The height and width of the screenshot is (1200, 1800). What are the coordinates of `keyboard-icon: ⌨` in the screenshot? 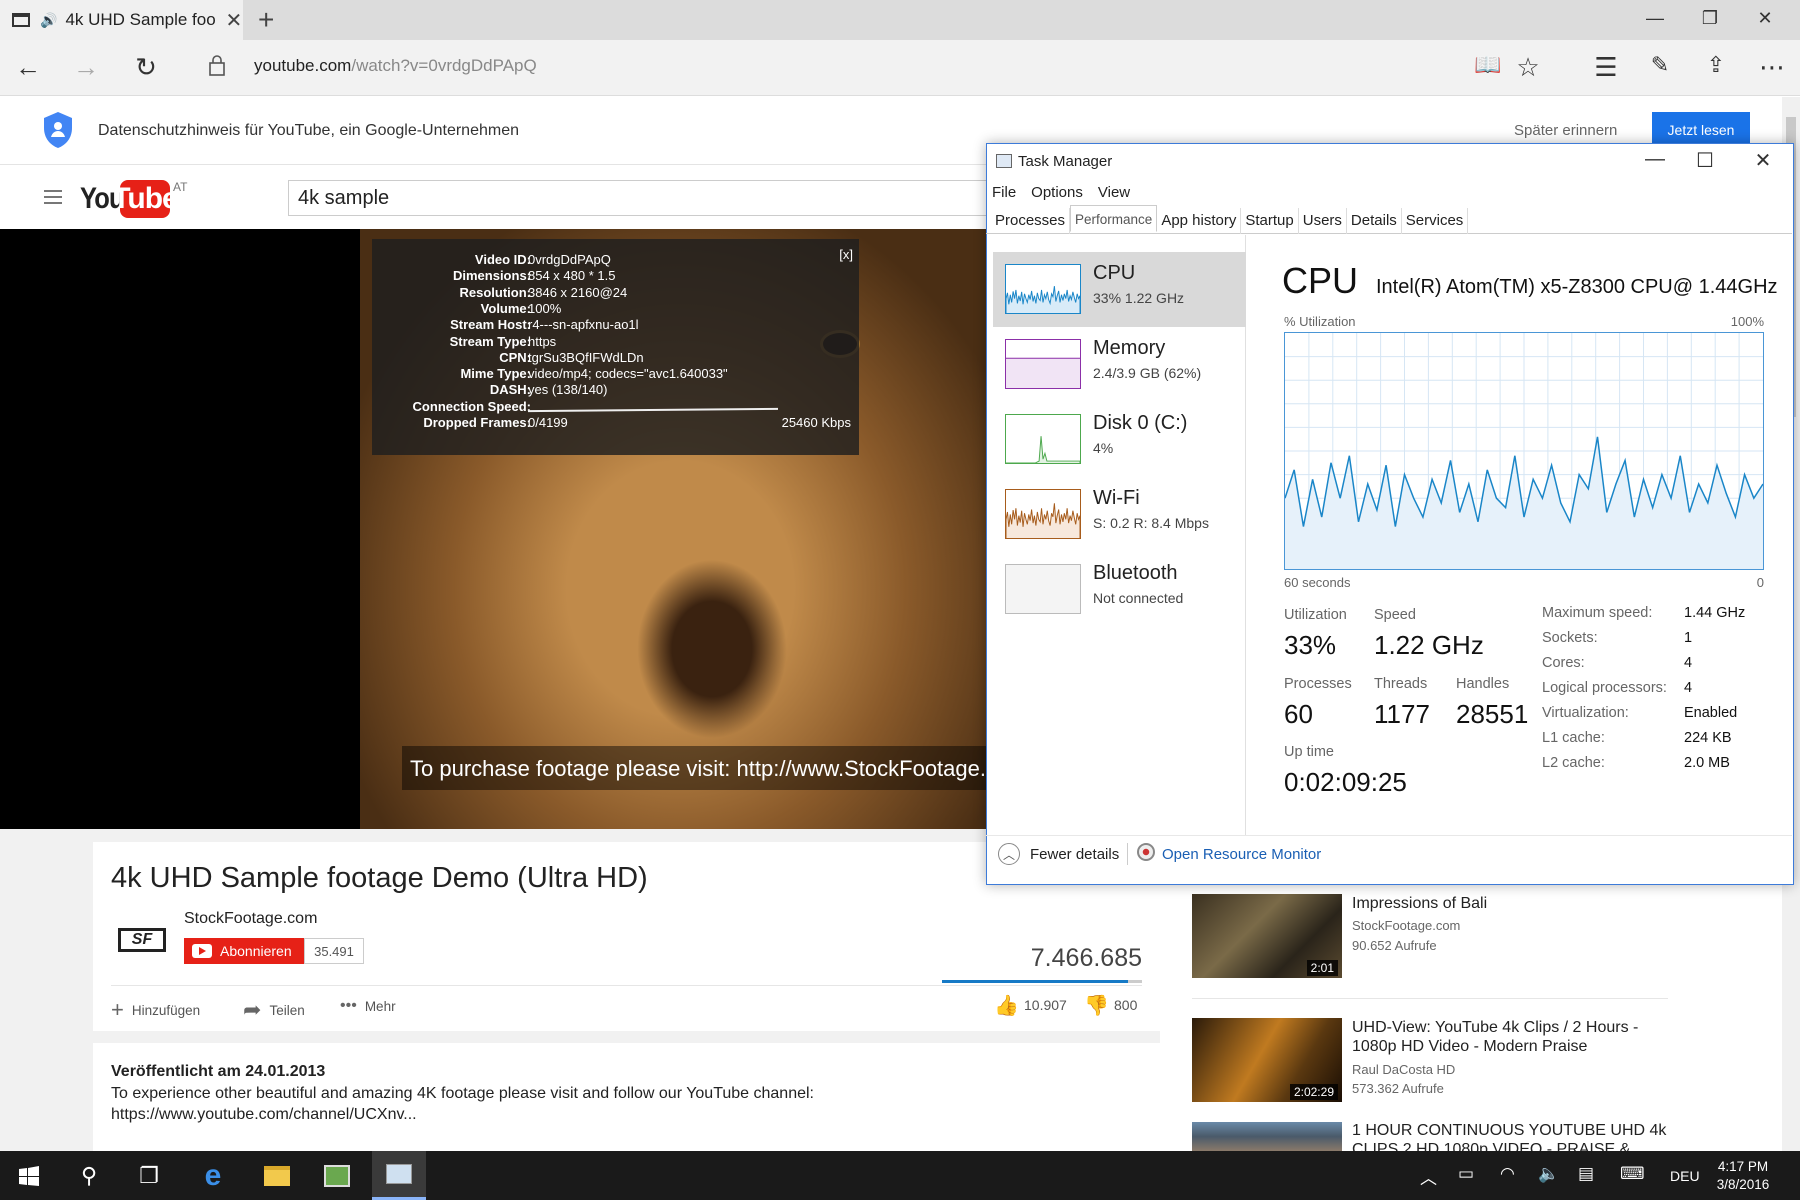 It's located at (1632, 1174).